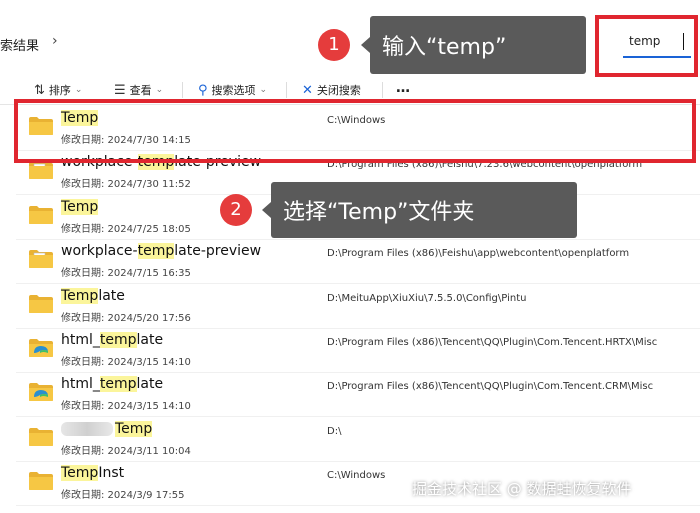  Describe the element at coordinates (379, 212) in the screenshot. I see `step2-callout-text: 选择“Temp”文件夹` at that location.